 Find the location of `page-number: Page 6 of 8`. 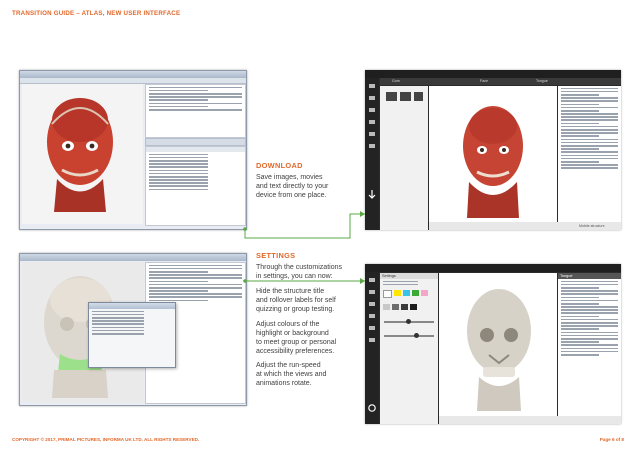

page-number: Page 6 of 8 is located at coordinates (611, 439).